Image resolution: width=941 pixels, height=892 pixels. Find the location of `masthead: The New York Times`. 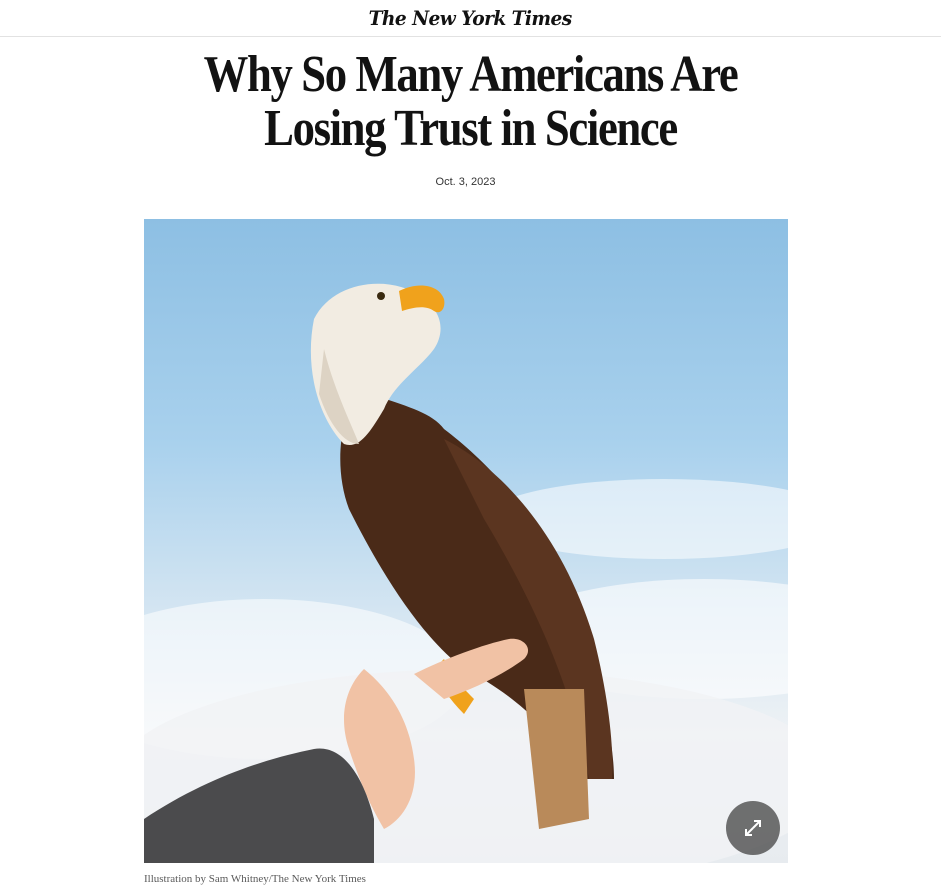

masthead: The New York Times is located at coordinates (470, 18).